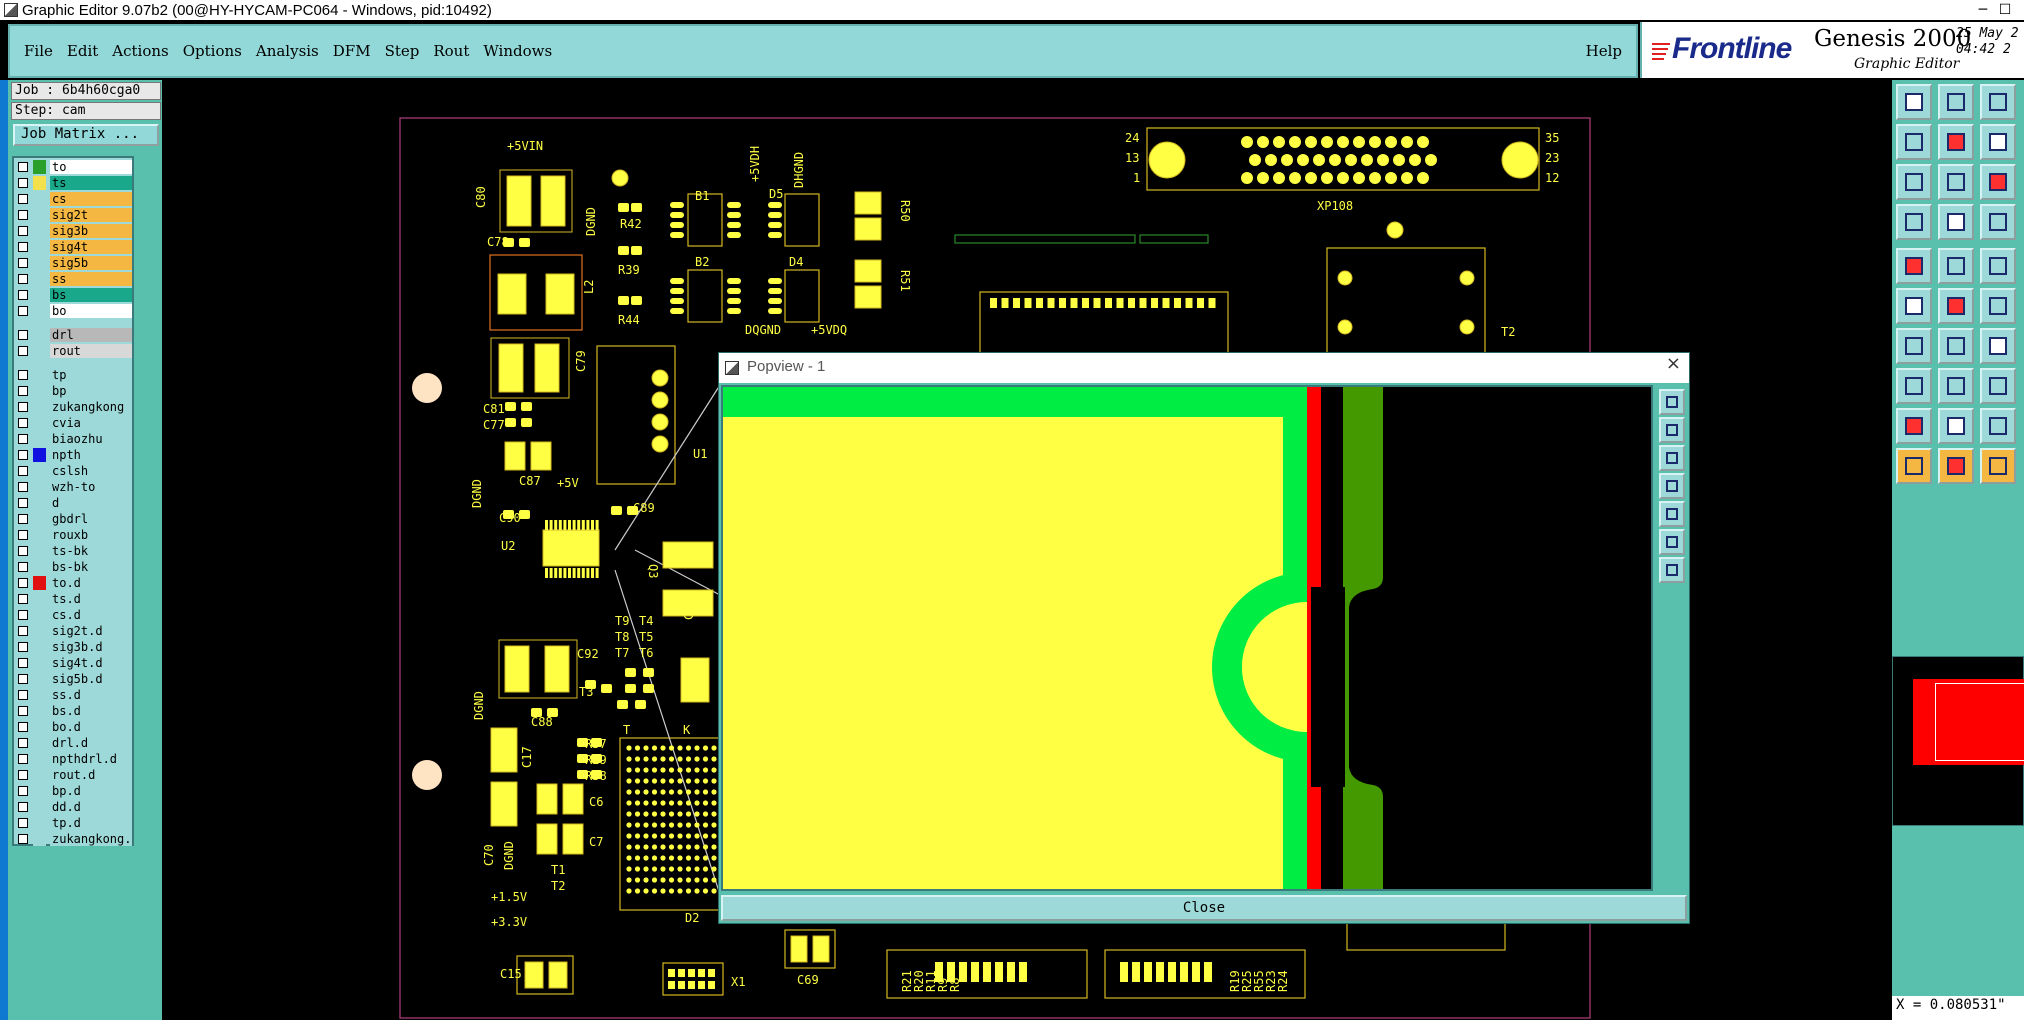 This screenshot has width=2024, height=1020. I want to click on layer-row: bs-bk, so click(74, 567).